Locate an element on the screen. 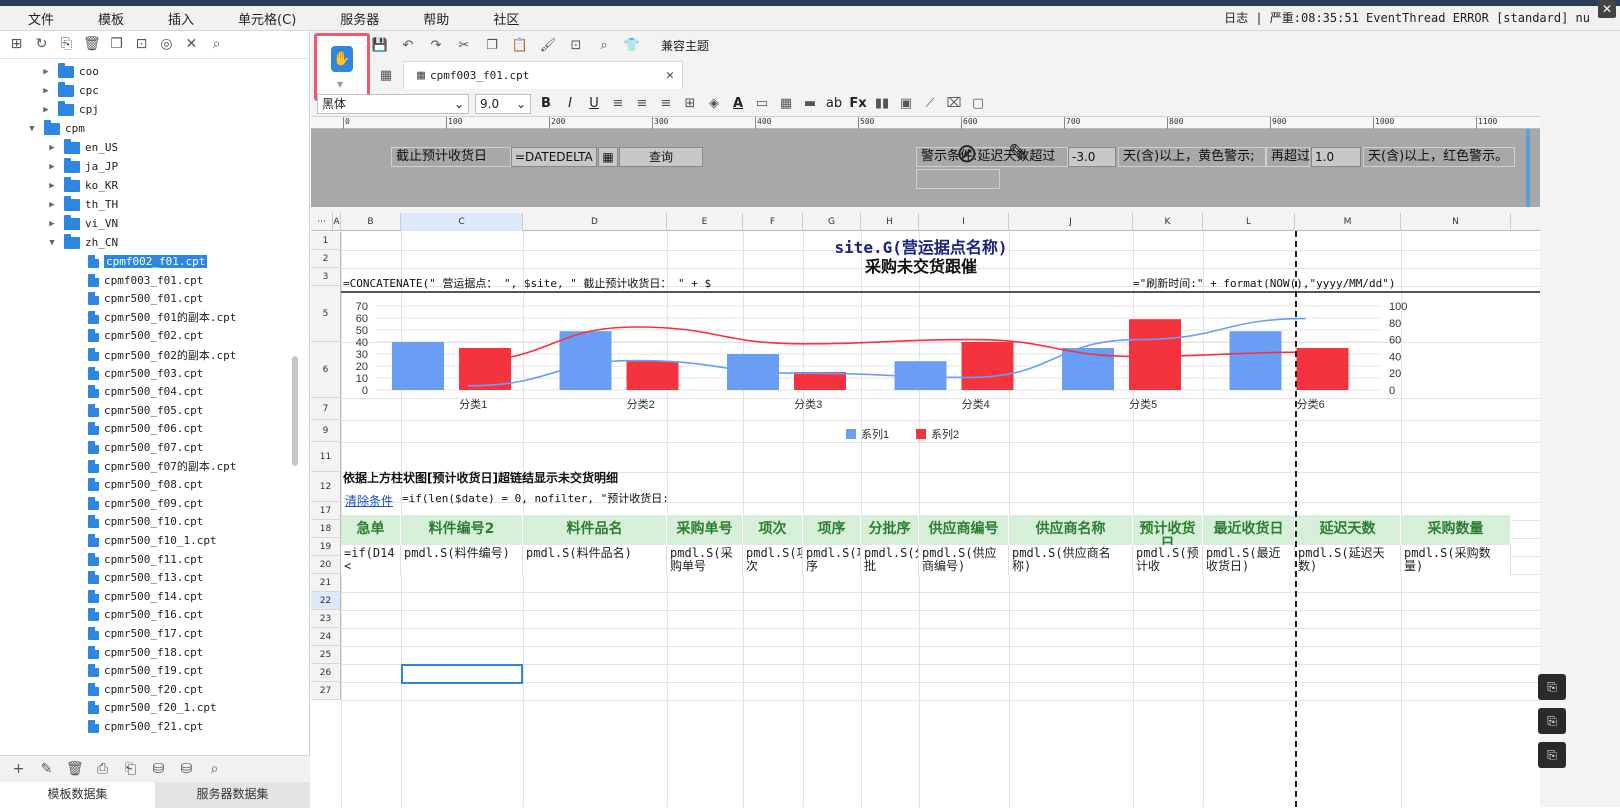  compatible-theme-button: 兼容主题 is located at coordinates (685, 45).